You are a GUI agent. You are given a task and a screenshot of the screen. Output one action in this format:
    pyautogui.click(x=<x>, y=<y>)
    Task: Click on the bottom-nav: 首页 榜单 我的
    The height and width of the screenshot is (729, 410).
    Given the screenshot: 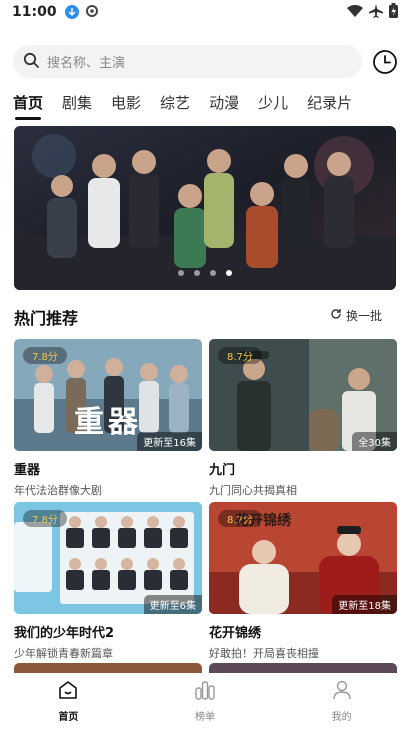 What is the action you would take?
    pyautogui.click(x=205, y=701)
    